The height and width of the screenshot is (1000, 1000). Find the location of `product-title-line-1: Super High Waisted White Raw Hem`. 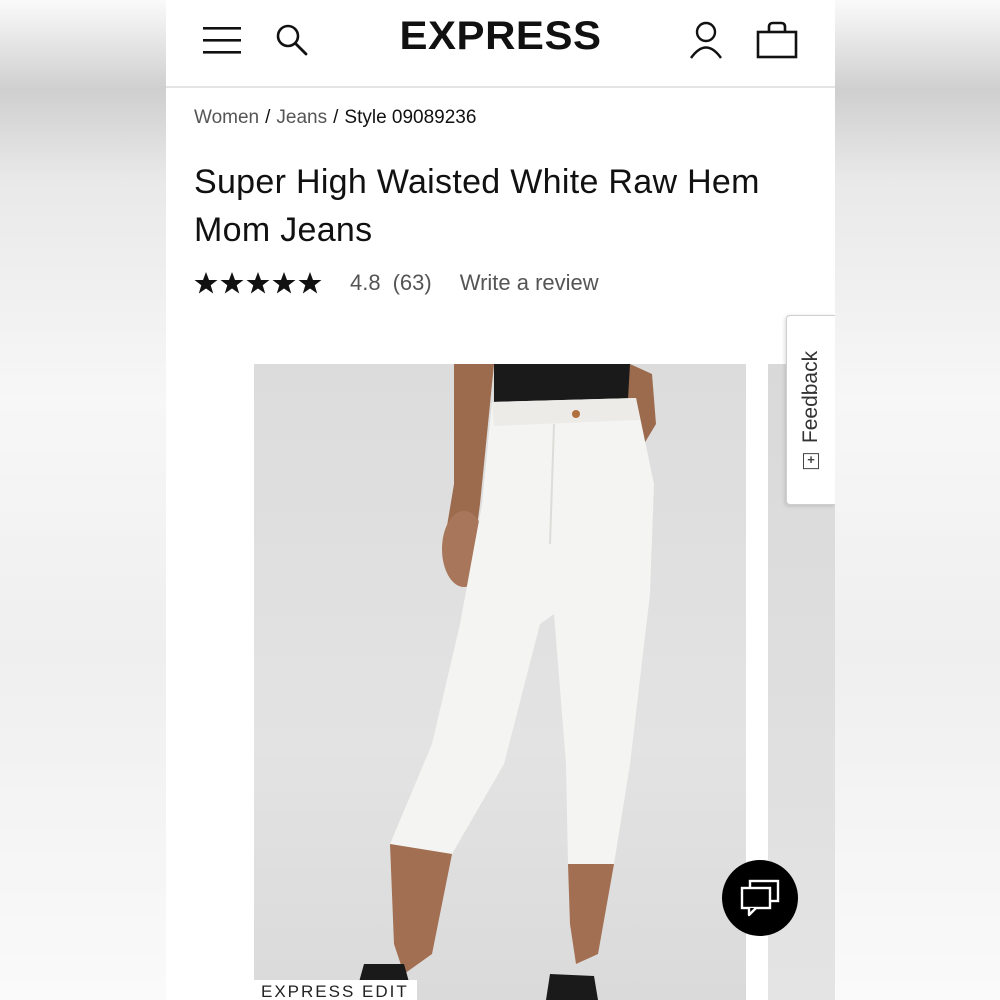

product-title-line-1: Super High Waisted White Raw Hem is located at coordinates (477, 182).